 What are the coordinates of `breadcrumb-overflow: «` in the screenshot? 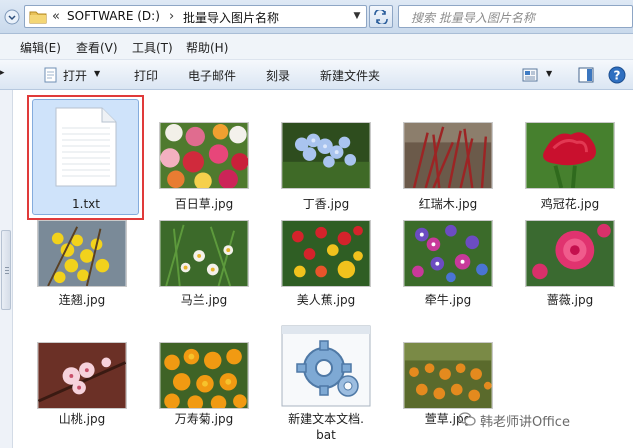 It's located at (56, 16).